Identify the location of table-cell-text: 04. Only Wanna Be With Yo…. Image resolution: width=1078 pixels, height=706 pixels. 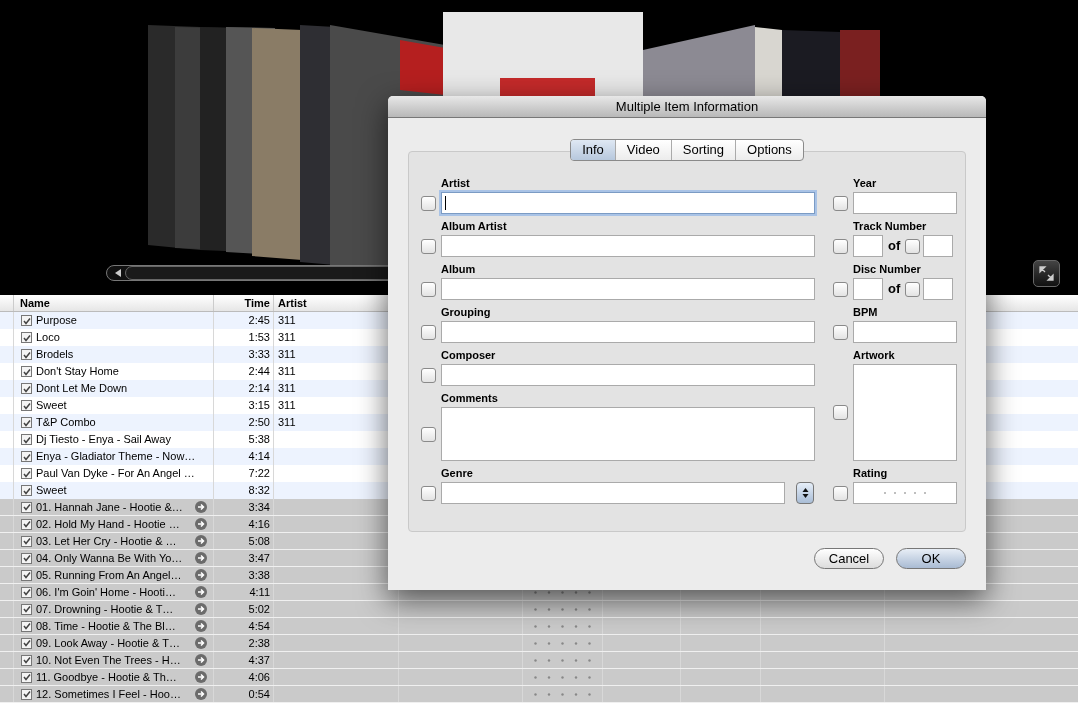
(109, 558).